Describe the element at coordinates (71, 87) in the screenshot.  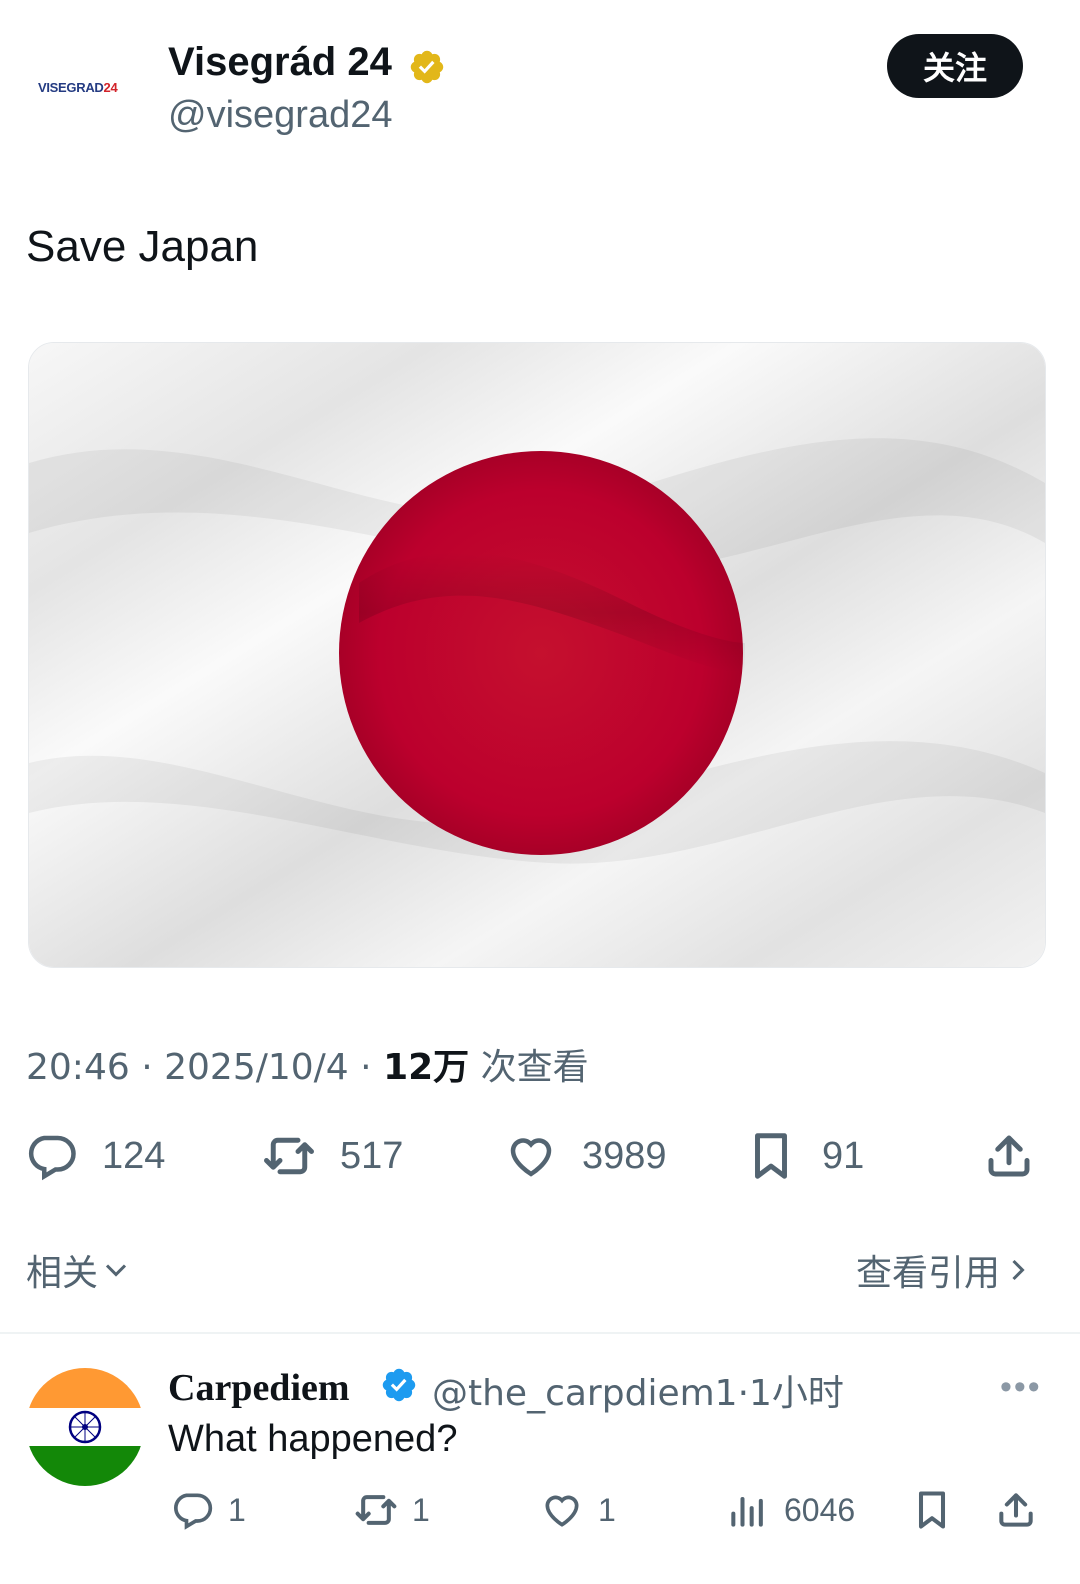
I see `logo-text: VISEGRAD` at that location.